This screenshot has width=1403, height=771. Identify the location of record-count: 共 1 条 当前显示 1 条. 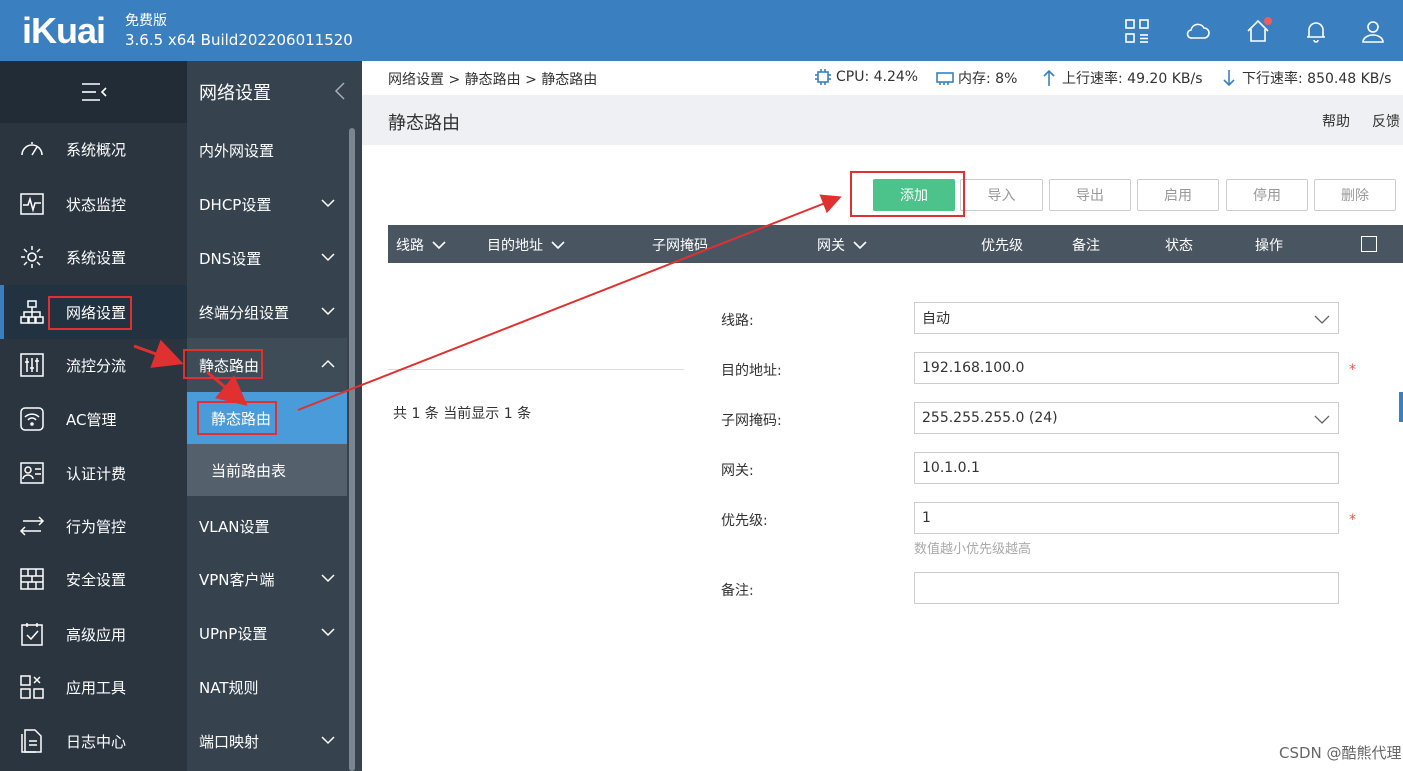
(462, 414).